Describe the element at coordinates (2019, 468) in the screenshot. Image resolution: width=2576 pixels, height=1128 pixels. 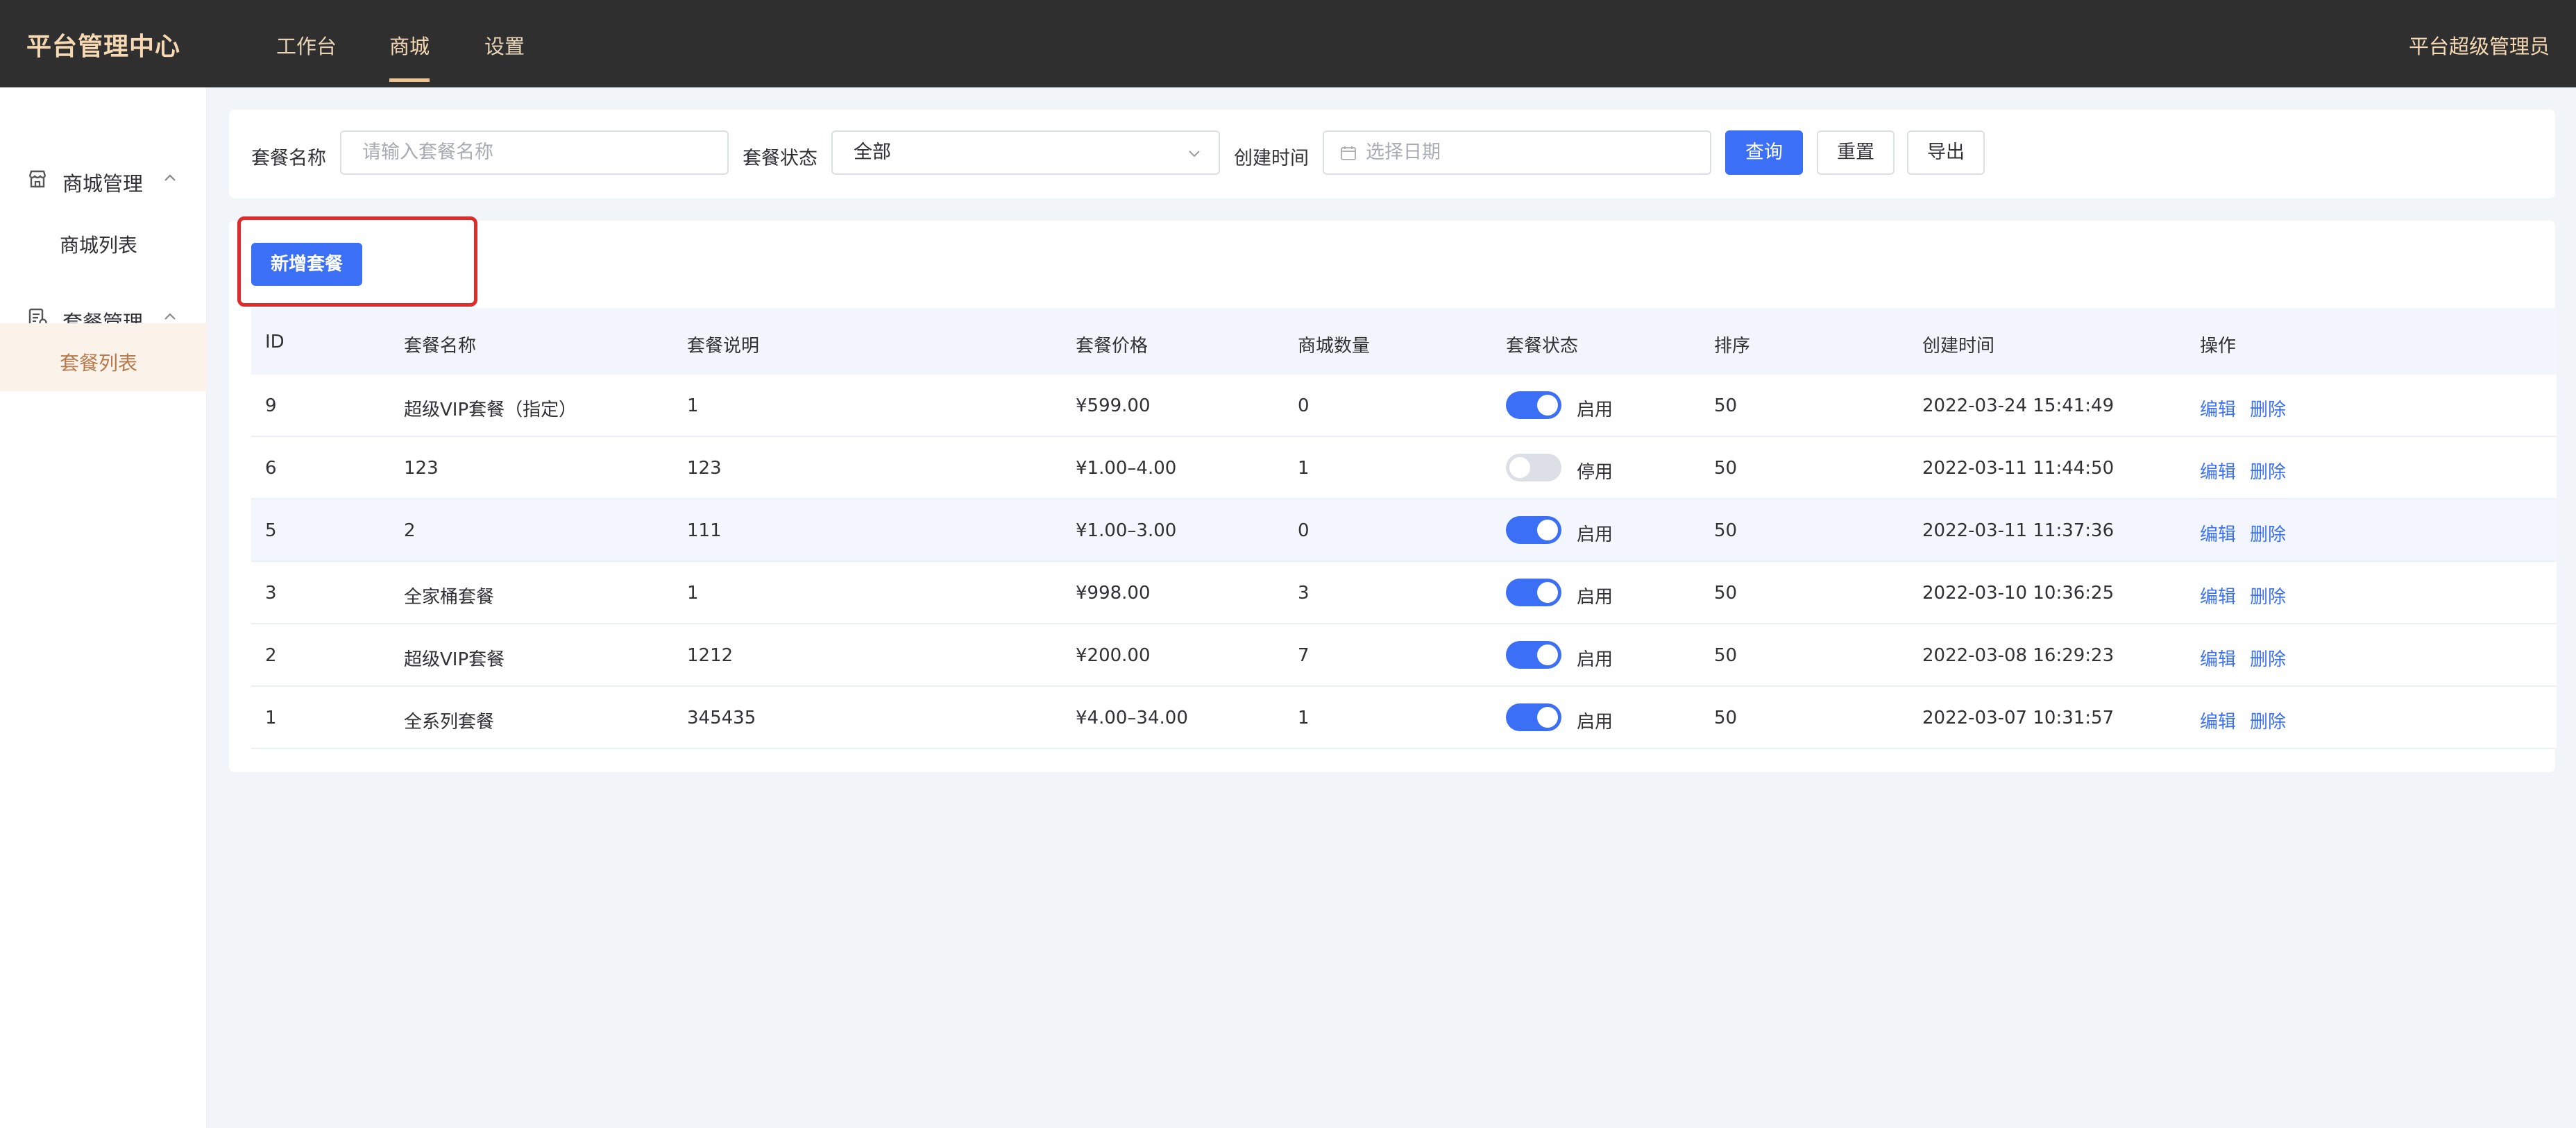
I see `cell-created: 2022-03-11 11:44:50` at that location.